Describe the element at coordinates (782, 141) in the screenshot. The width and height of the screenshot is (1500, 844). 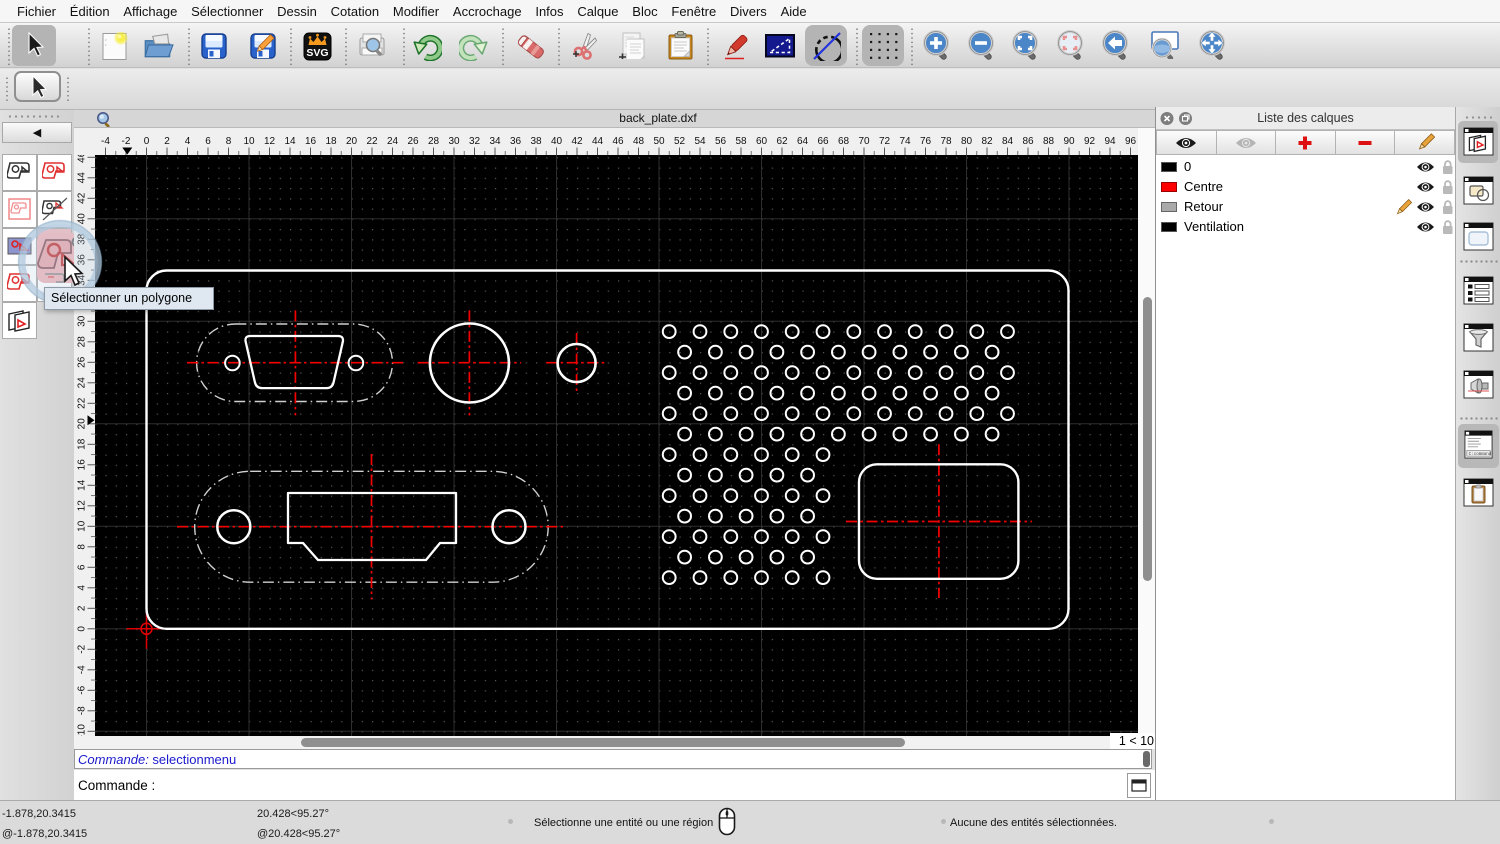
I see `svg-text: 62` at that location.